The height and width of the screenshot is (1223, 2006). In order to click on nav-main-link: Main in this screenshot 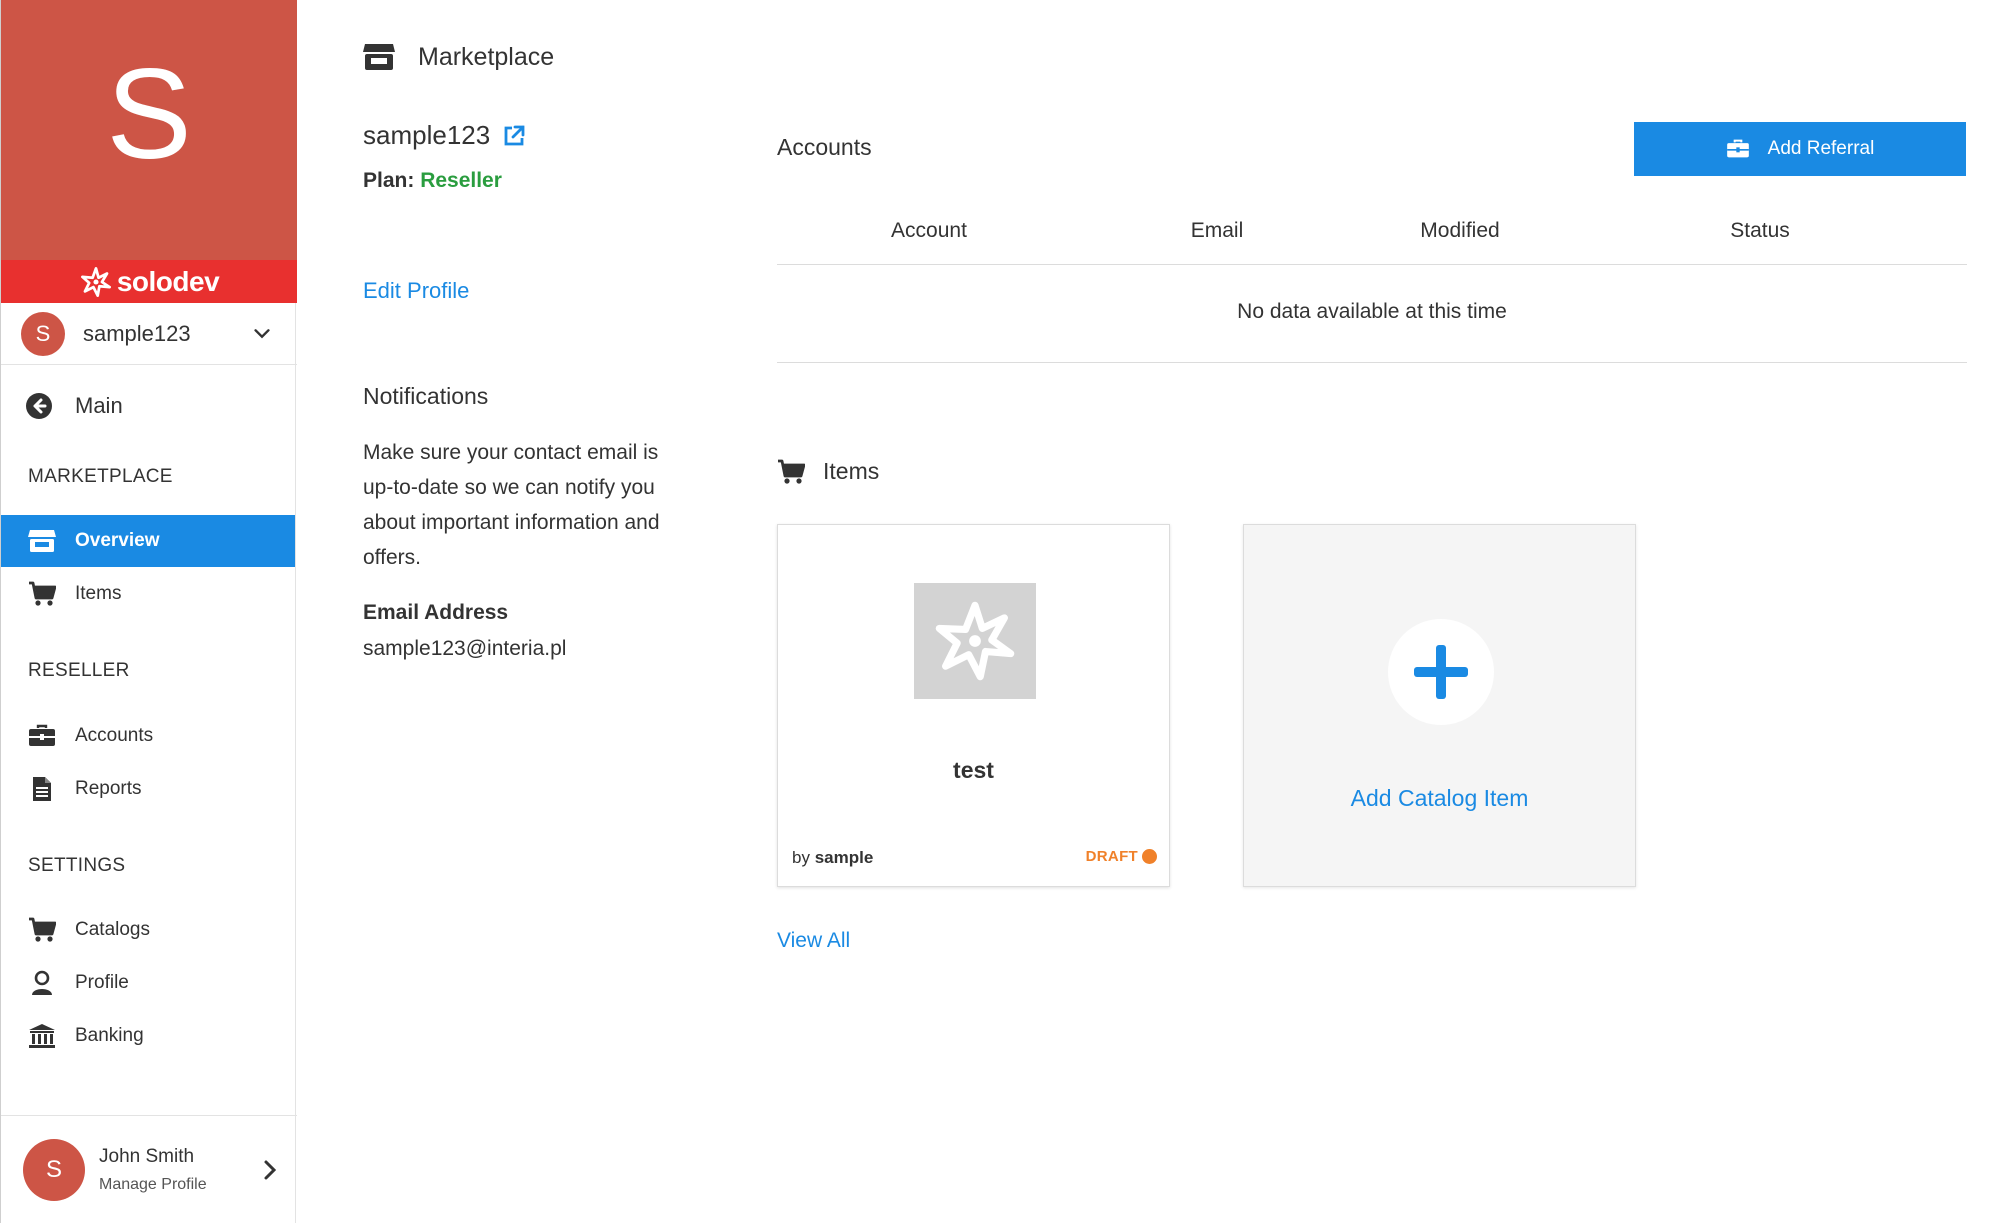, I will do `click(149, 406)`.